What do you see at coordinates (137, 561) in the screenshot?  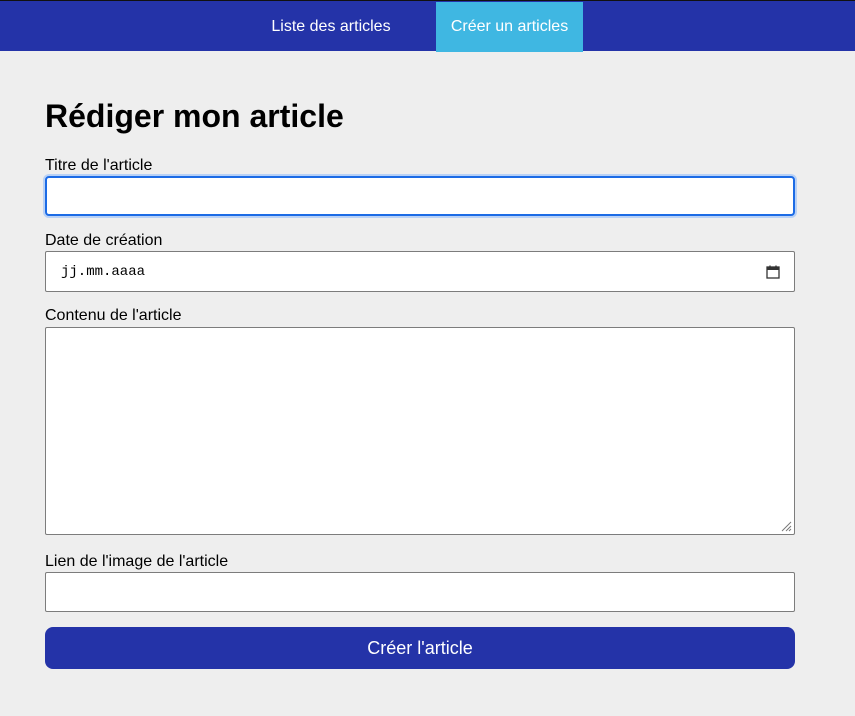 I see `article-image-link-label: Lien de l'image de l'article` at bounding box center [137, 561].